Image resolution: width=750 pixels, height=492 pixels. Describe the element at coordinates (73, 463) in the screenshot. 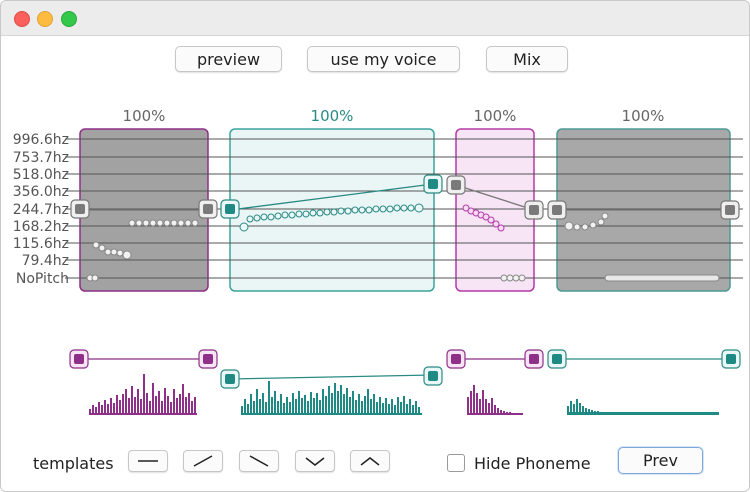

I see `templates-label: templates` at that location.